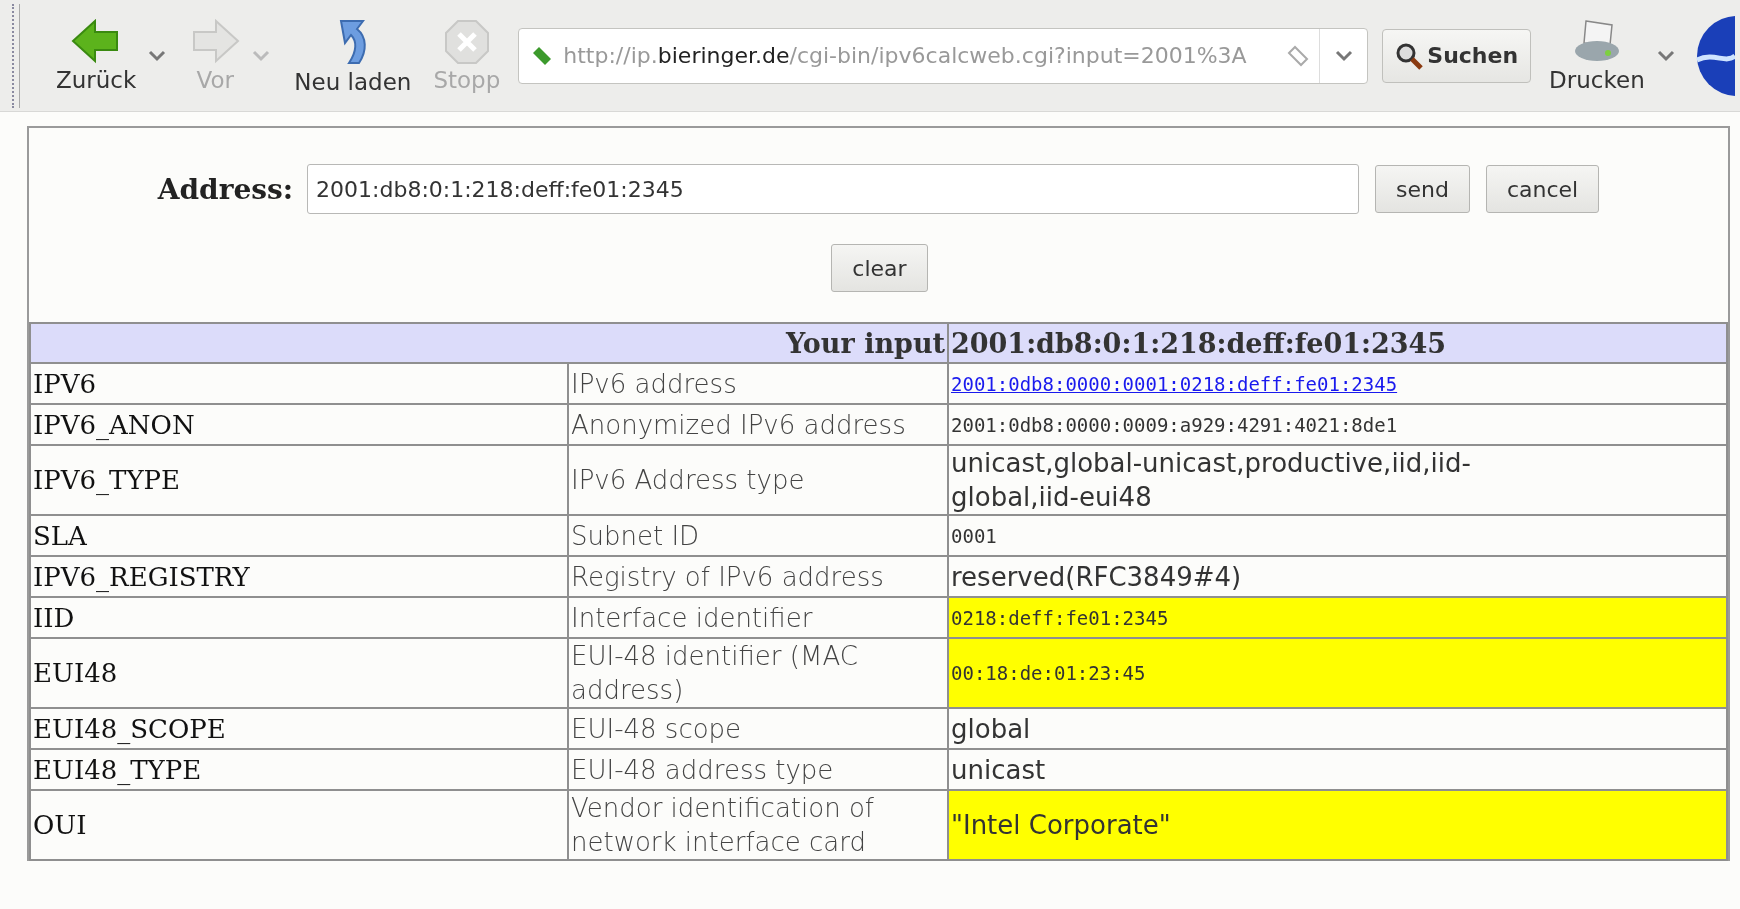 Image resolution: width=1740 pixels, height=909 pixels. What do you see at coordinates (1337, 825) in the screenshot?
I see `value-cell: "Intel Corporate"` at bounding box center [1337, 825].